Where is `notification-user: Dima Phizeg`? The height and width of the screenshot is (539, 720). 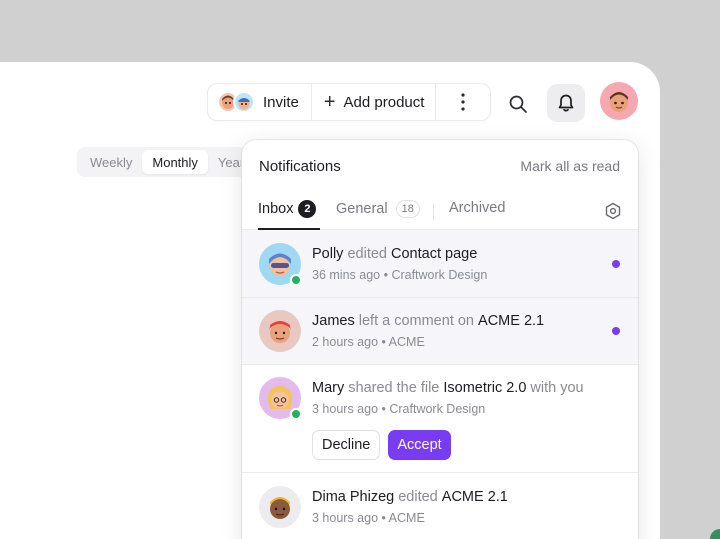 notification-user: Dima Phizeg is located at coordinates (353, 497).